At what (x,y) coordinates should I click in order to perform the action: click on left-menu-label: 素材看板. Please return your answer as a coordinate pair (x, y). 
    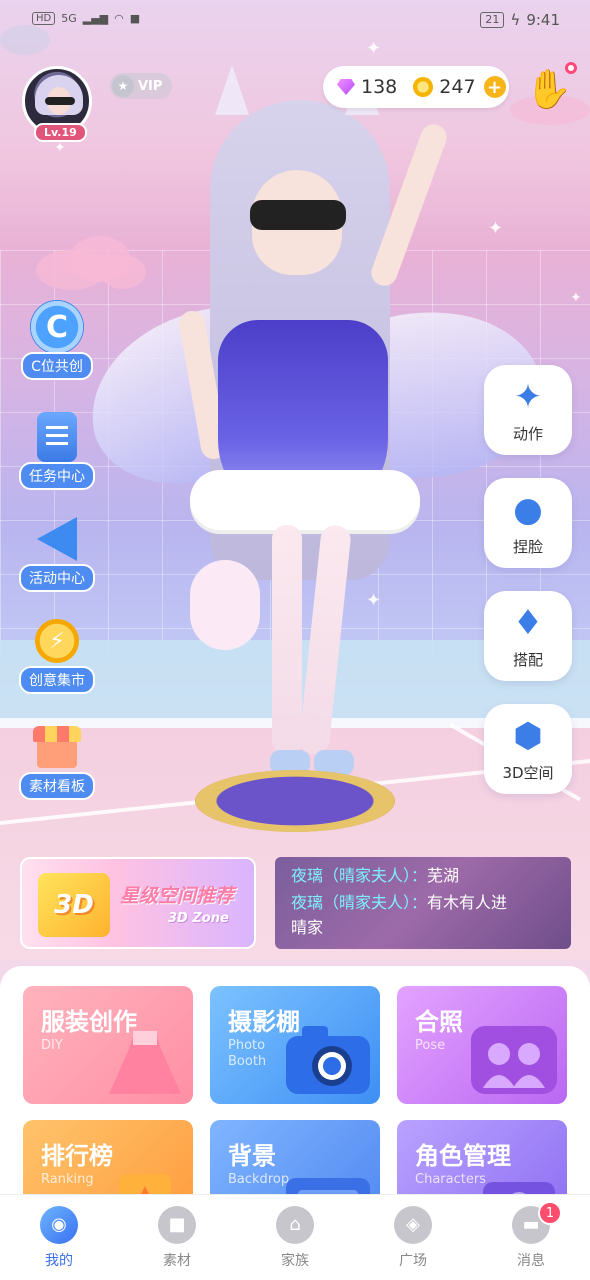
    Looking at the image, I should click on (57, 786).